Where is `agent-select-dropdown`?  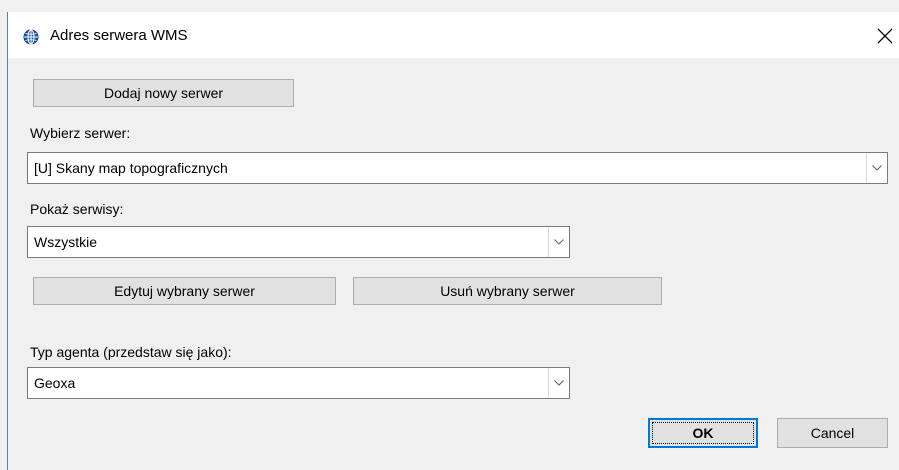 agent-select-dropdown is located at coordinates (558, 383).